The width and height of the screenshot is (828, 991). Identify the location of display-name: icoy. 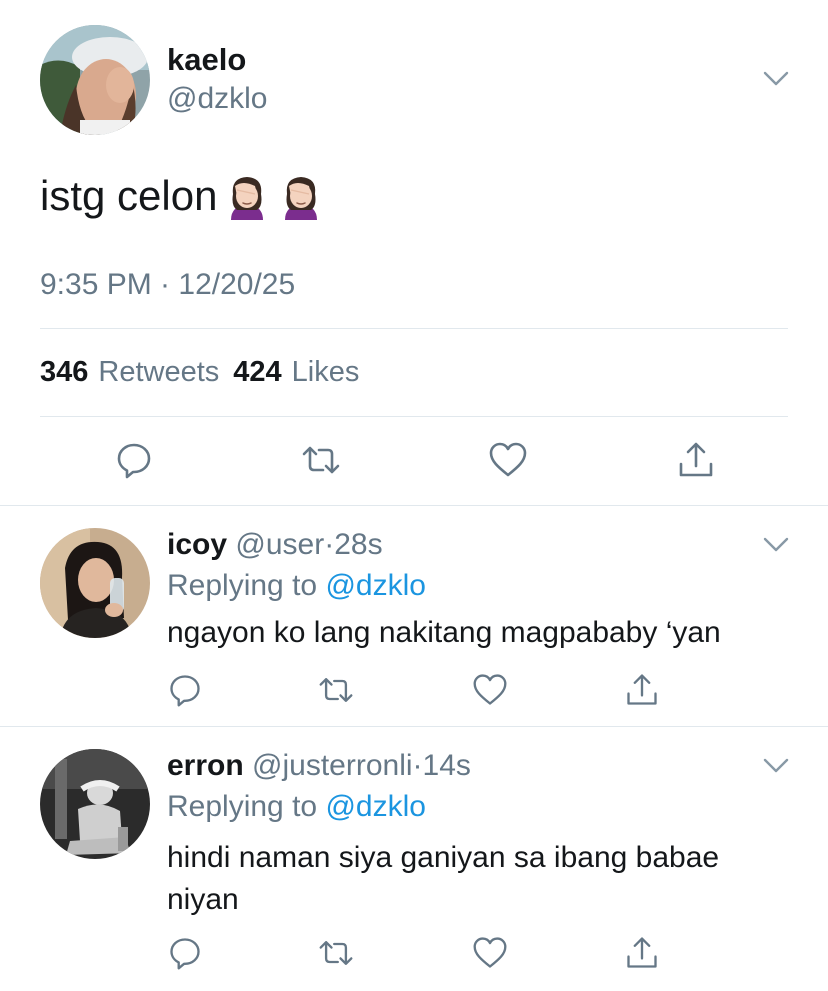
(197, 544).